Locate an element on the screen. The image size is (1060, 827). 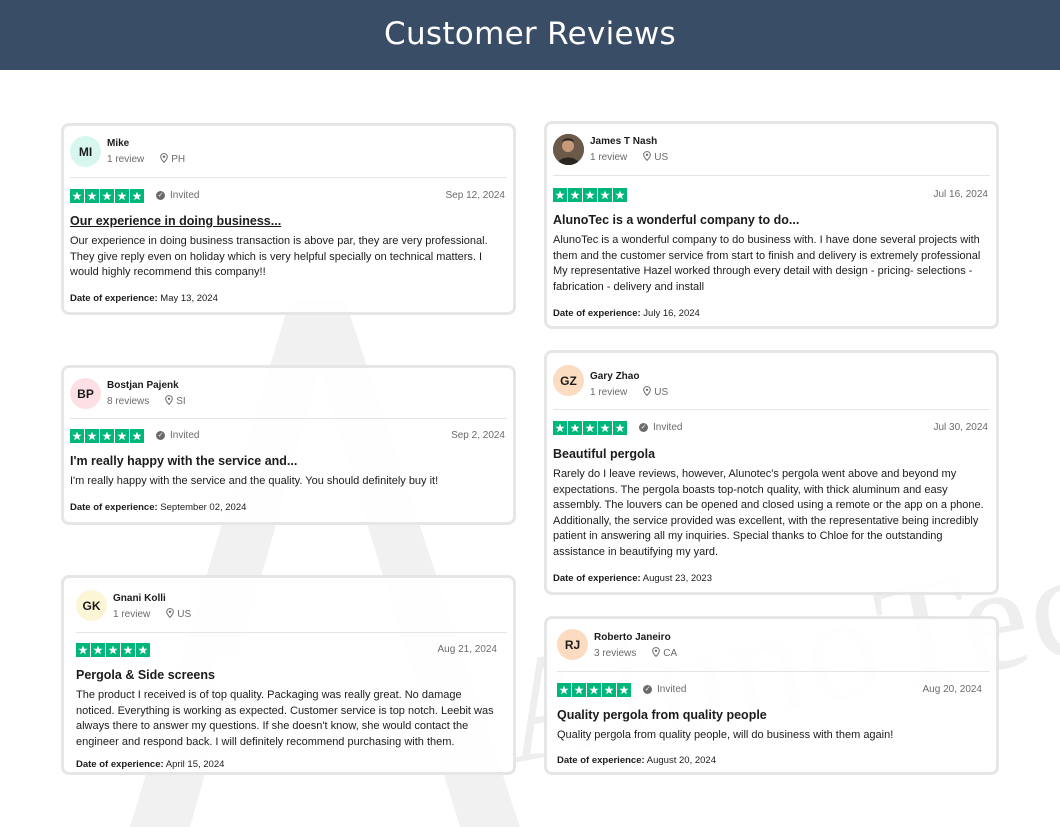
reviewer-meta: 1 review PH is located at coordinates (146, 159).